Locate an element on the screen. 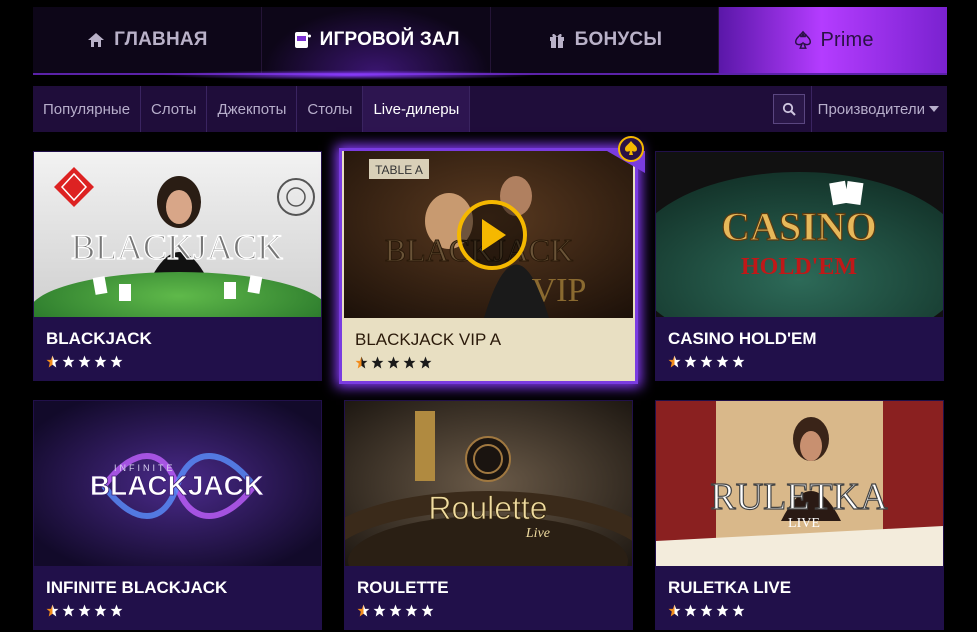  providers-label: Производители is located at coordinates (871, 109).